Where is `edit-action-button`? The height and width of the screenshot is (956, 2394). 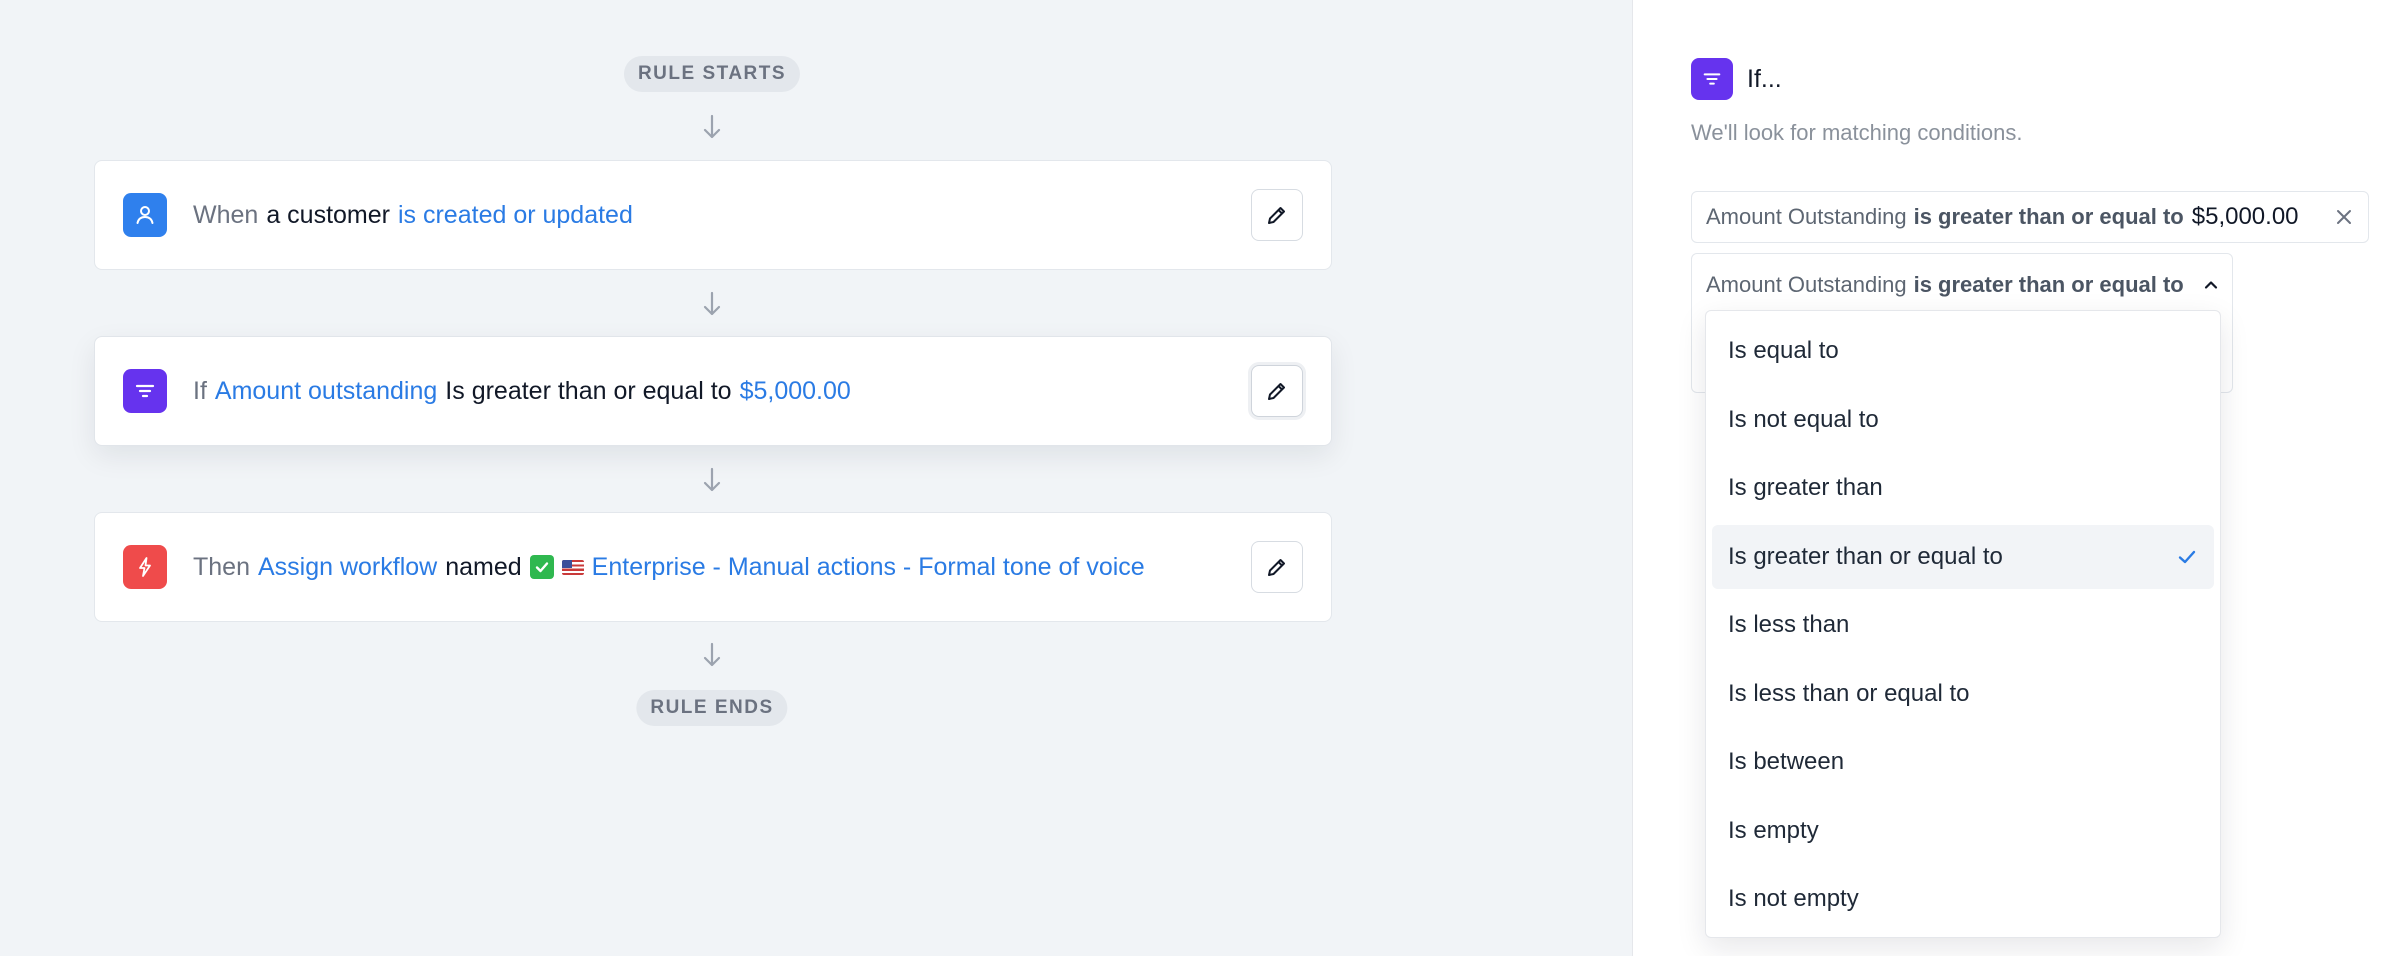 edit-action-button is located at coordinates (1277, 567).